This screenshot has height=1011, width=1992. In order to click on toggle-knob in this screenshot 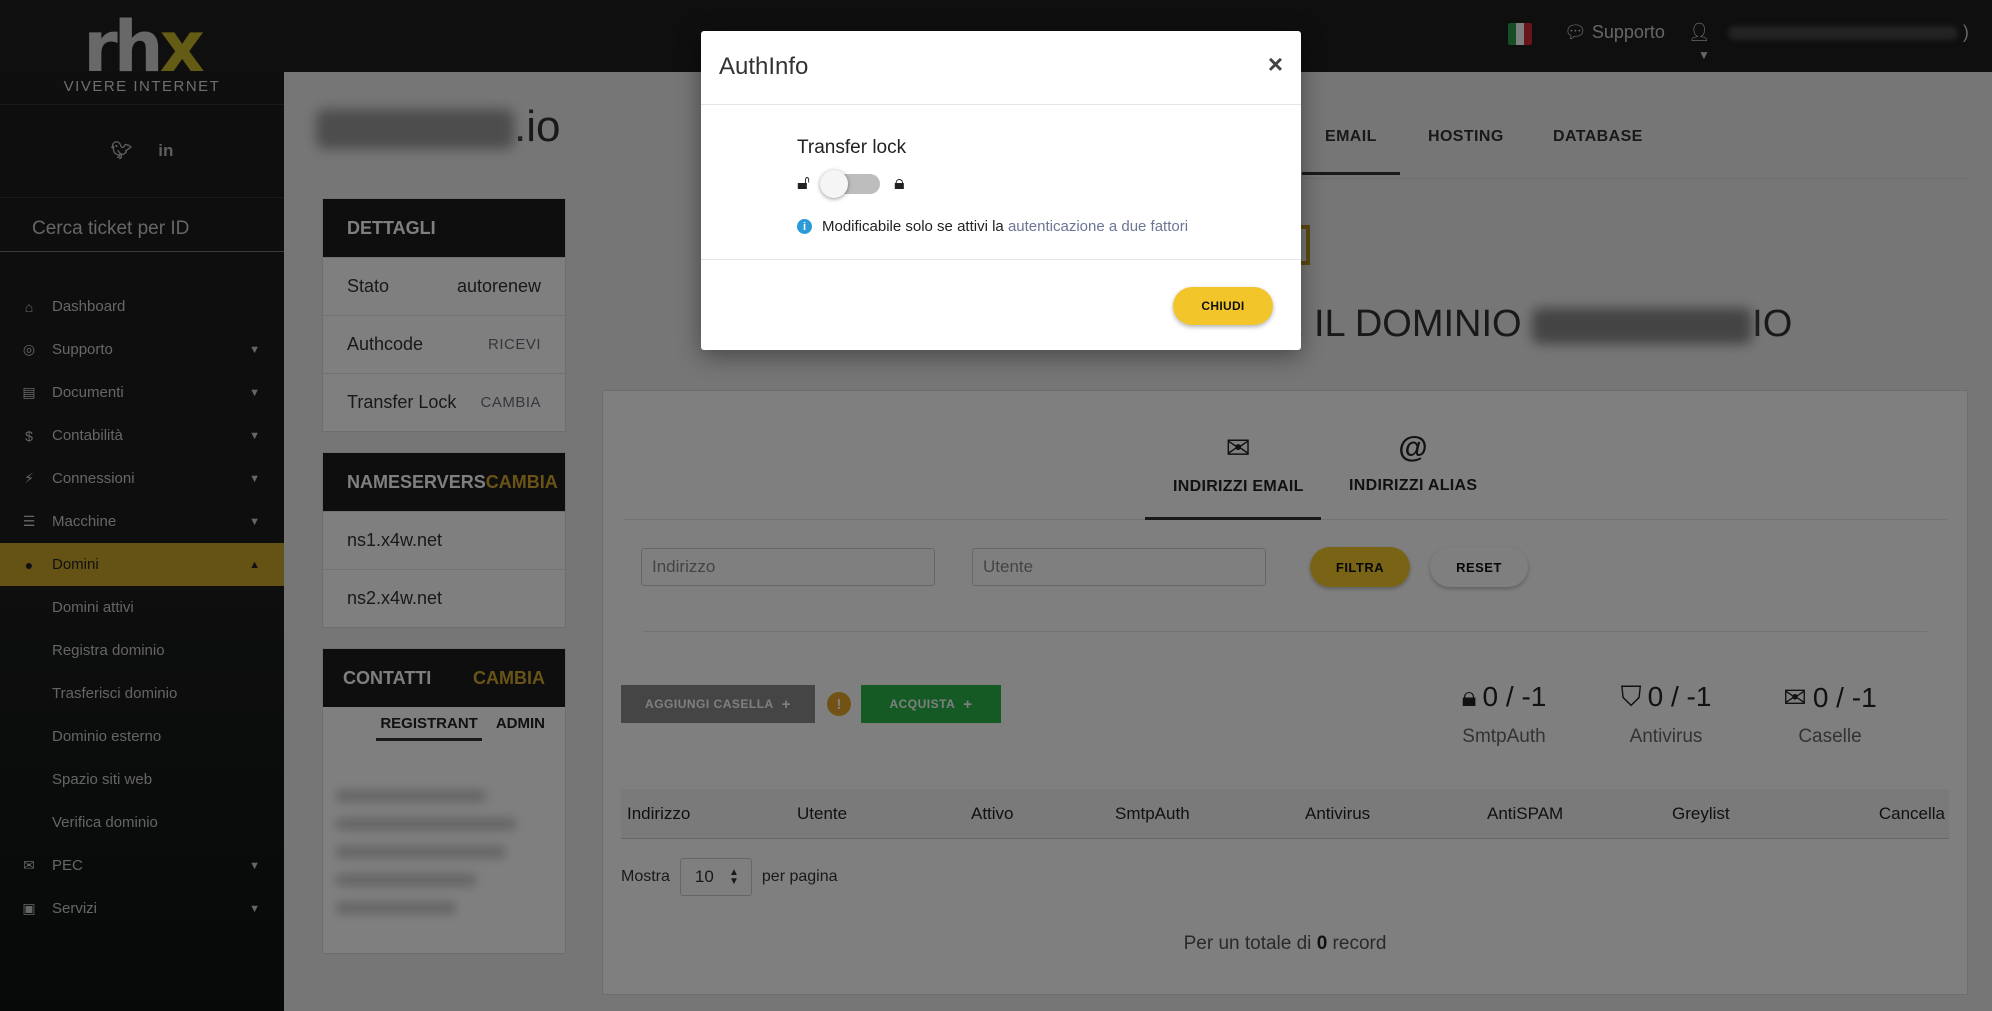, I will do `click(833, 183)`.